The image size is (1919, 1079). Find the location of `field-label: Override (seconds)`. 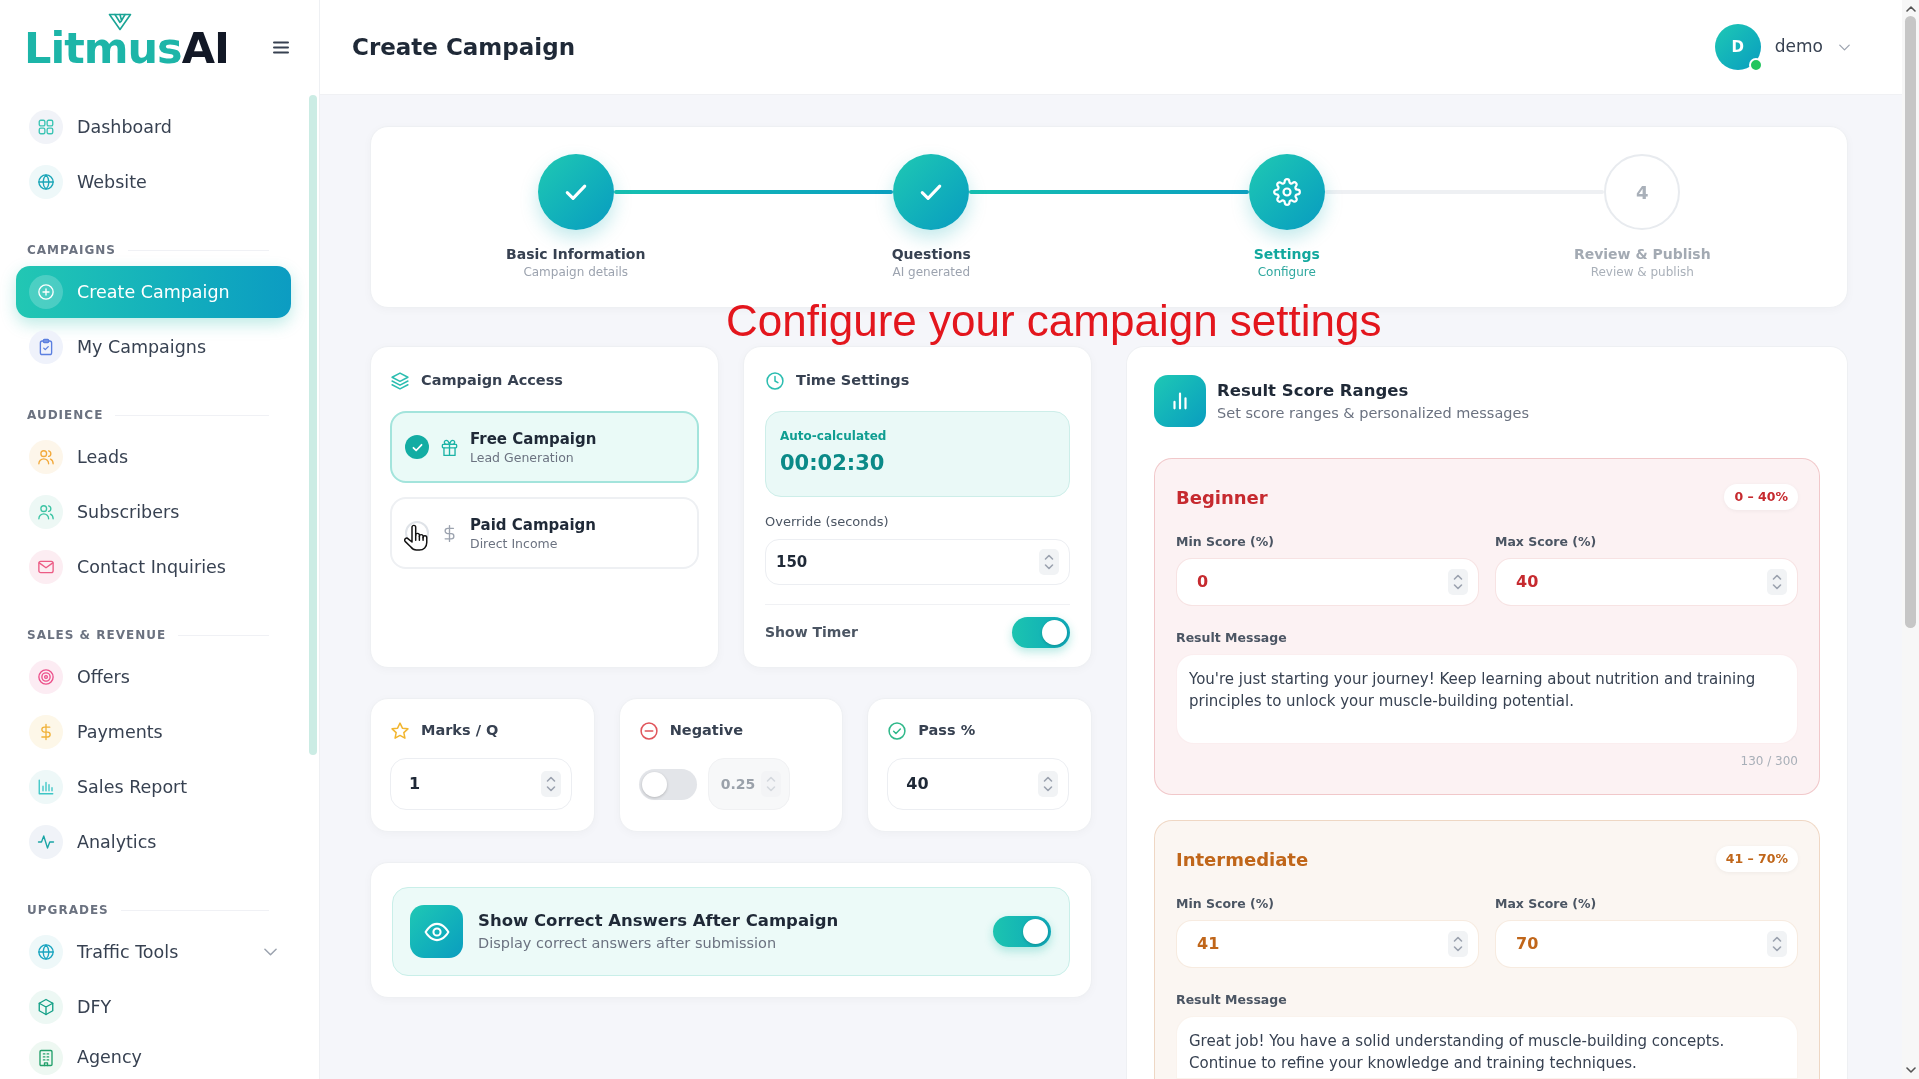

field-label: Override (seconds) is located at coordinates (827, 522).